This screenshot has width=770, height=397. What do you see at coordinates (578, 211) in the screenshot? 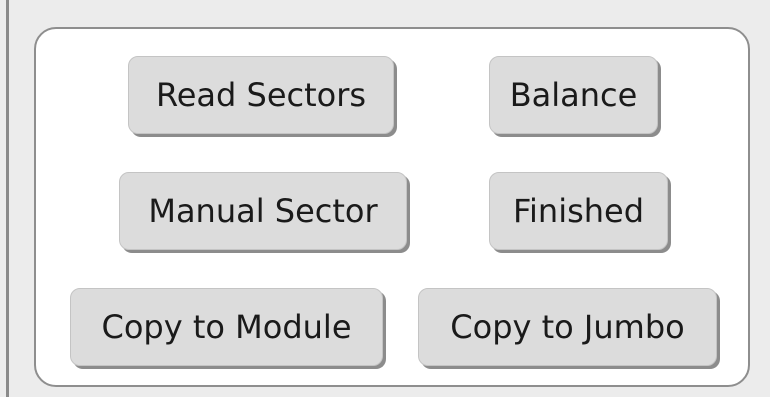
I see `finished-button: Finished` at bounding box center [578, 211].